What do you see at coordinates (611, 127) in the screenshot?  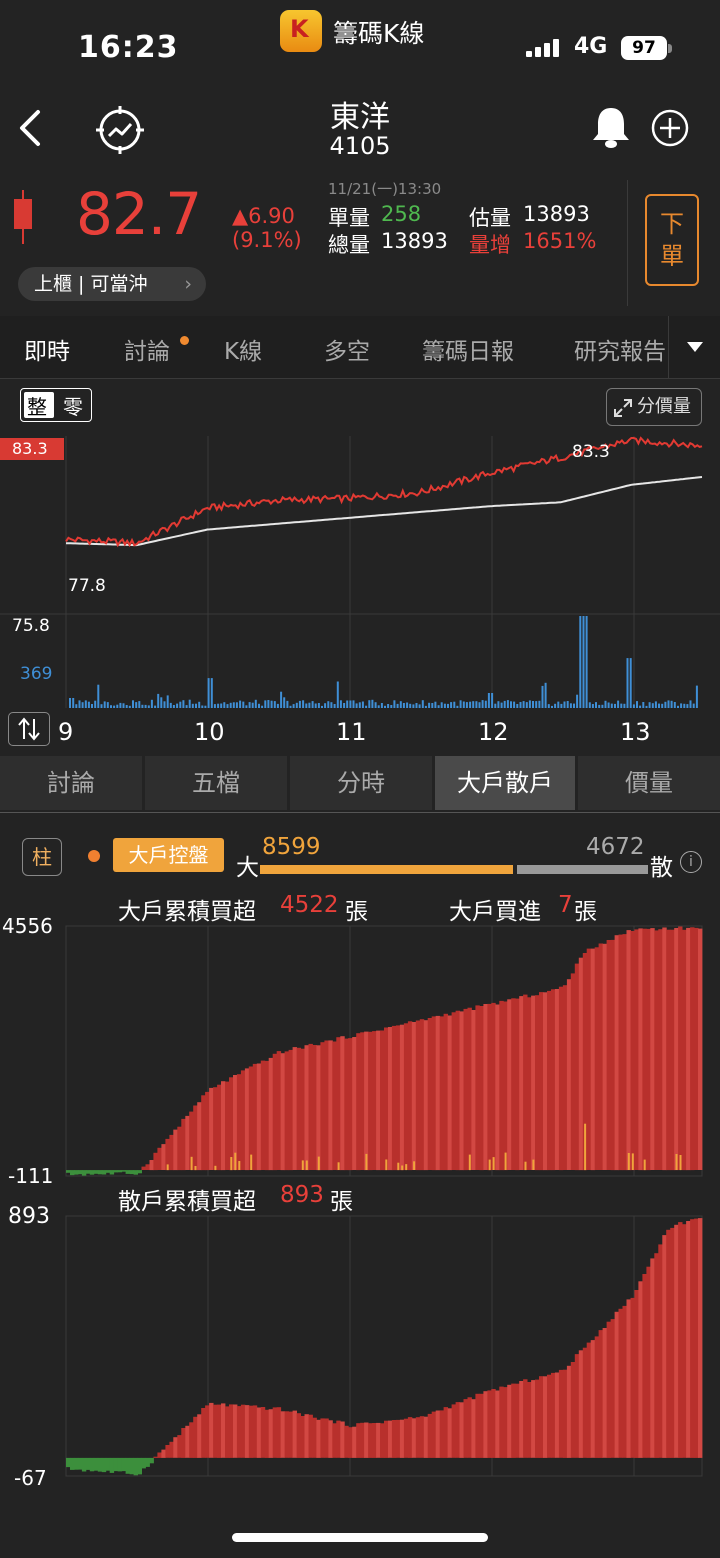 I see `bell-icon` at bounding box center [611, 127].